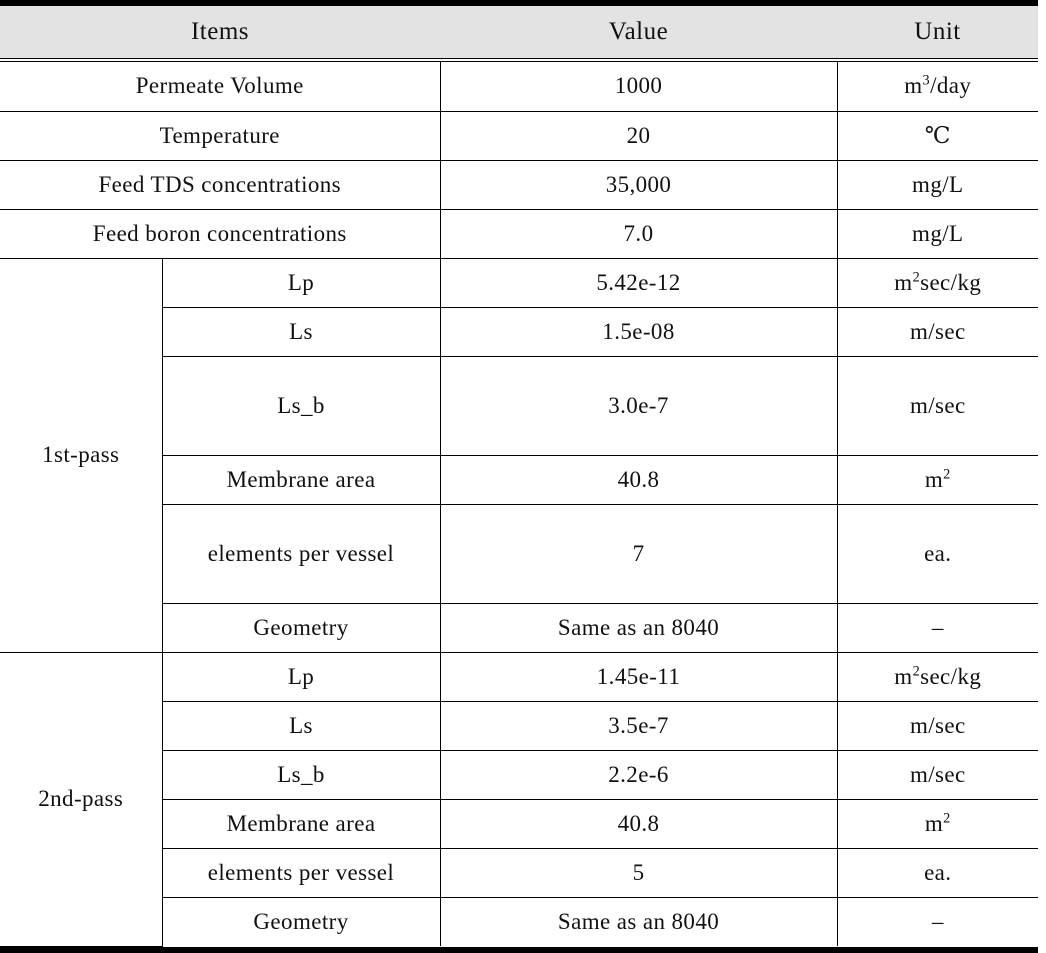 Image resolution: width=1046 pixels, height=953 pixels. What do you see at coordinates (639, 554) in the screenshot?
I see `row-value: 7` at bounding box center [639, 554].